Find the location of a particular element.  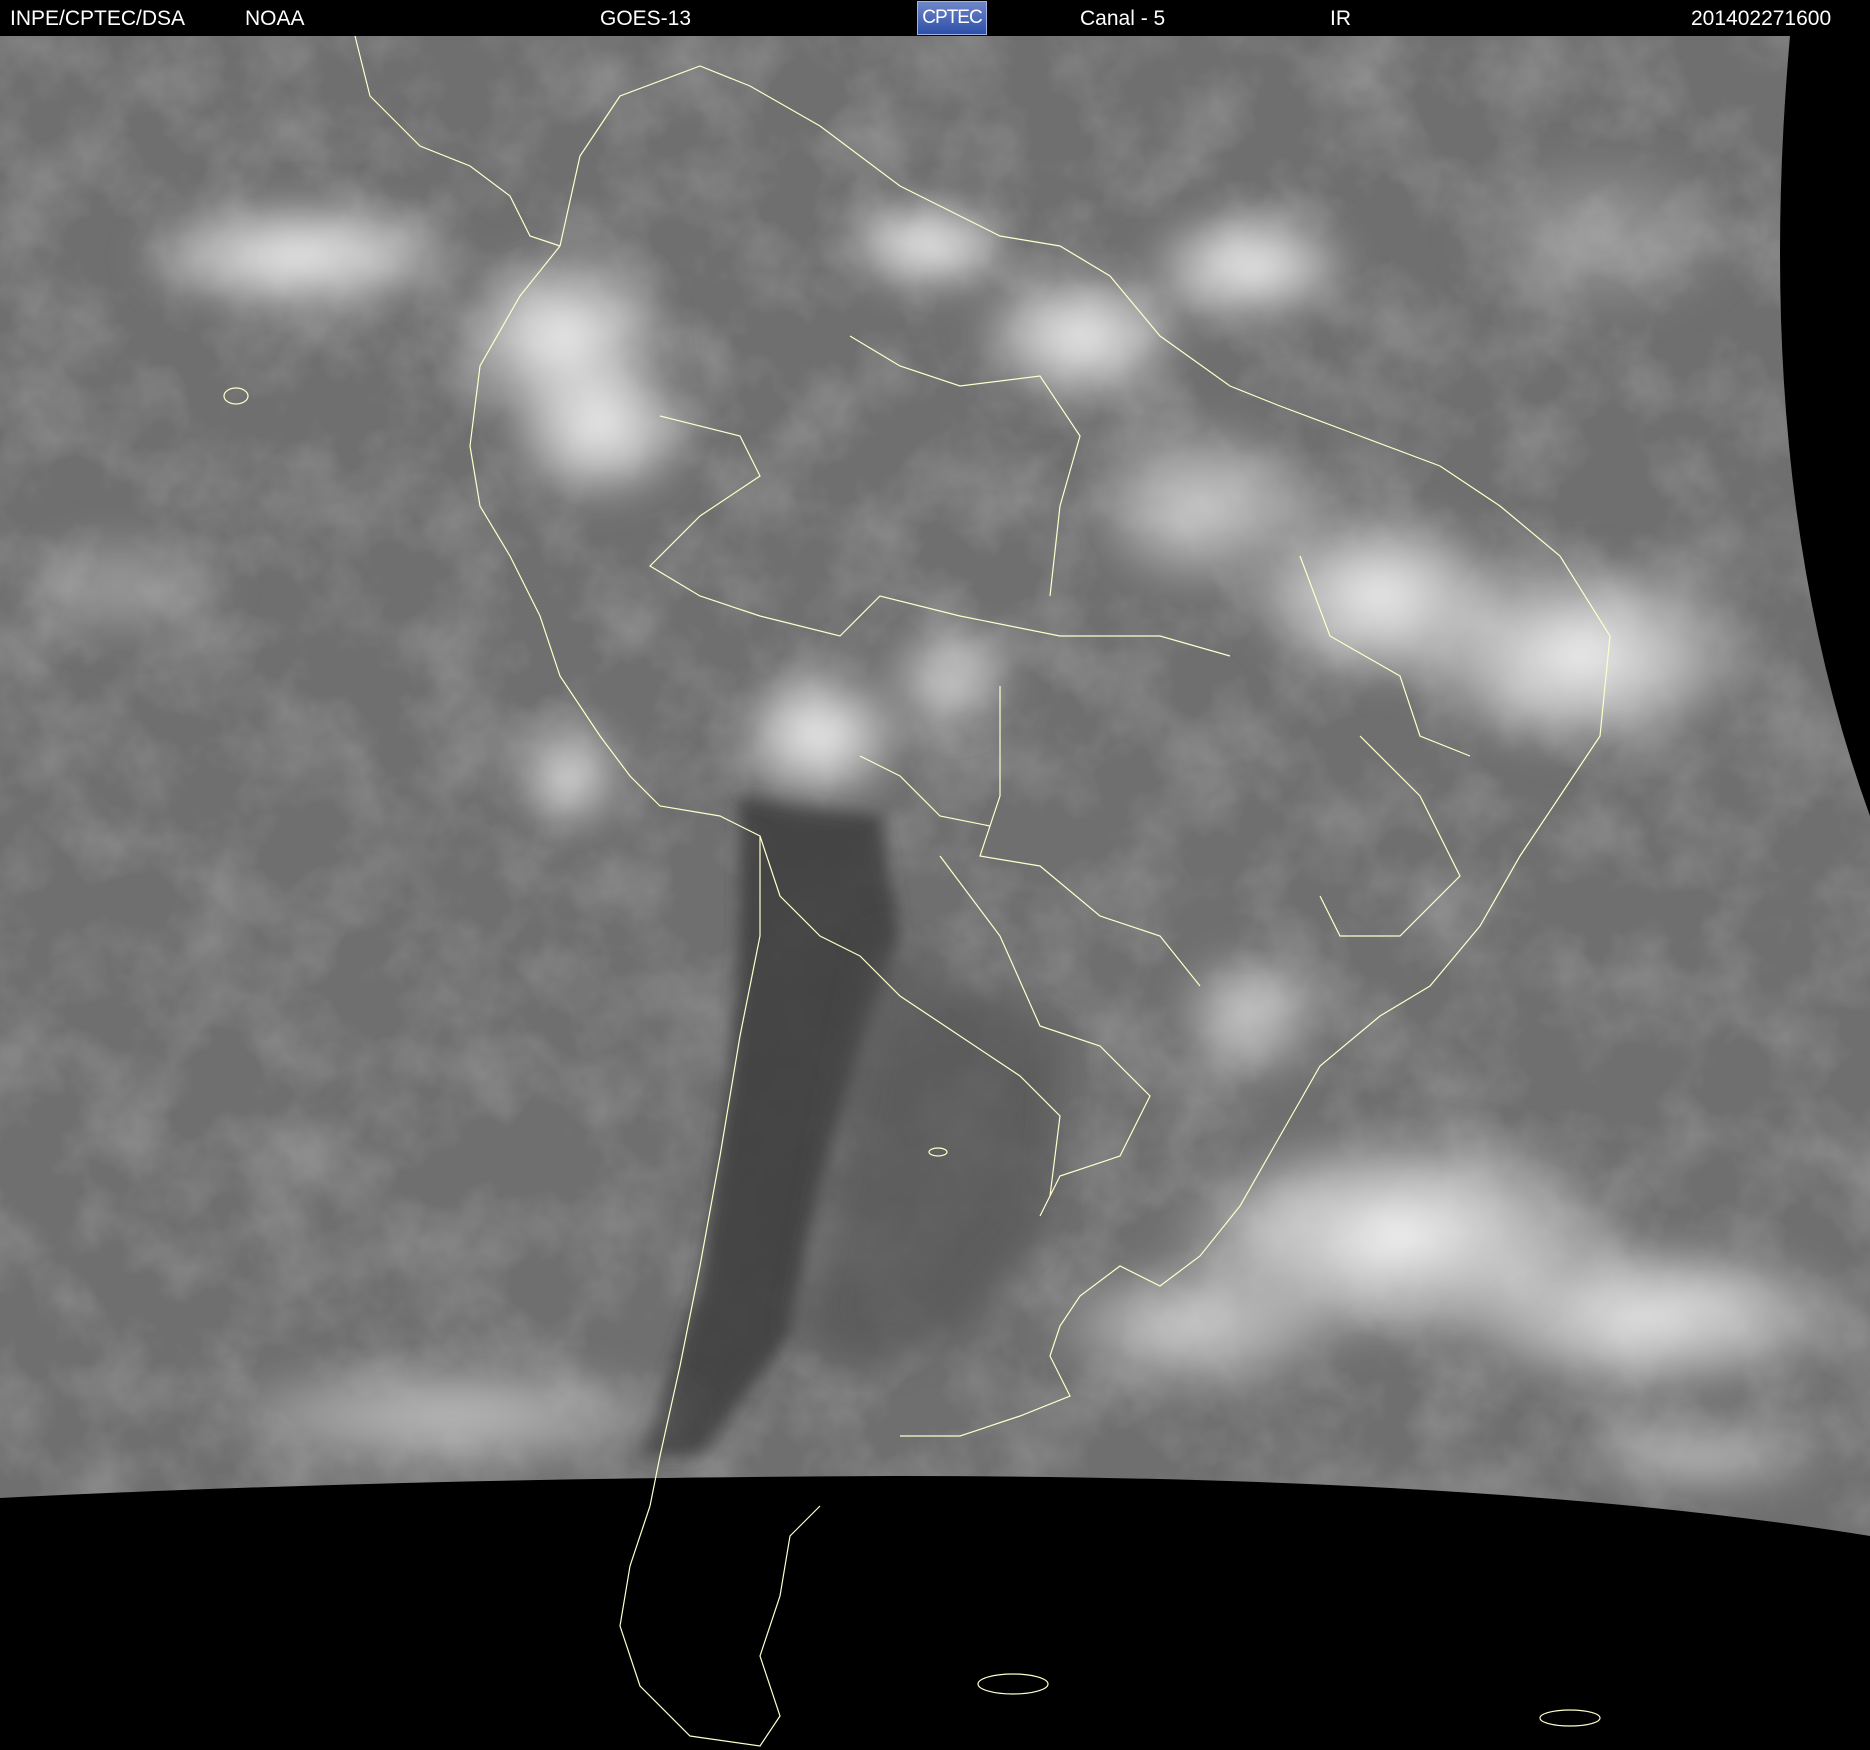

cptec-logo: CPTEC is located at coordinates (952, 18).